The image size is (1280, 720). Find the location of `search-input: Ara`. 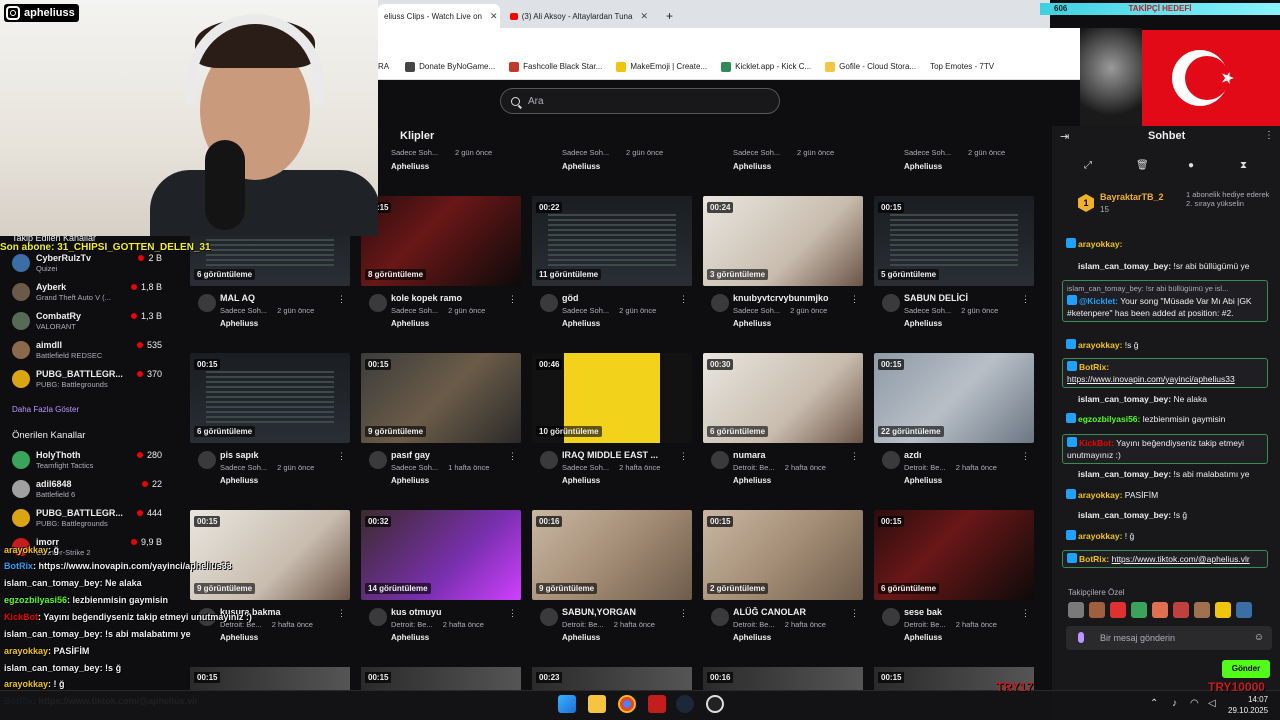

search-input: Ara is located at coordinates (640, 101).